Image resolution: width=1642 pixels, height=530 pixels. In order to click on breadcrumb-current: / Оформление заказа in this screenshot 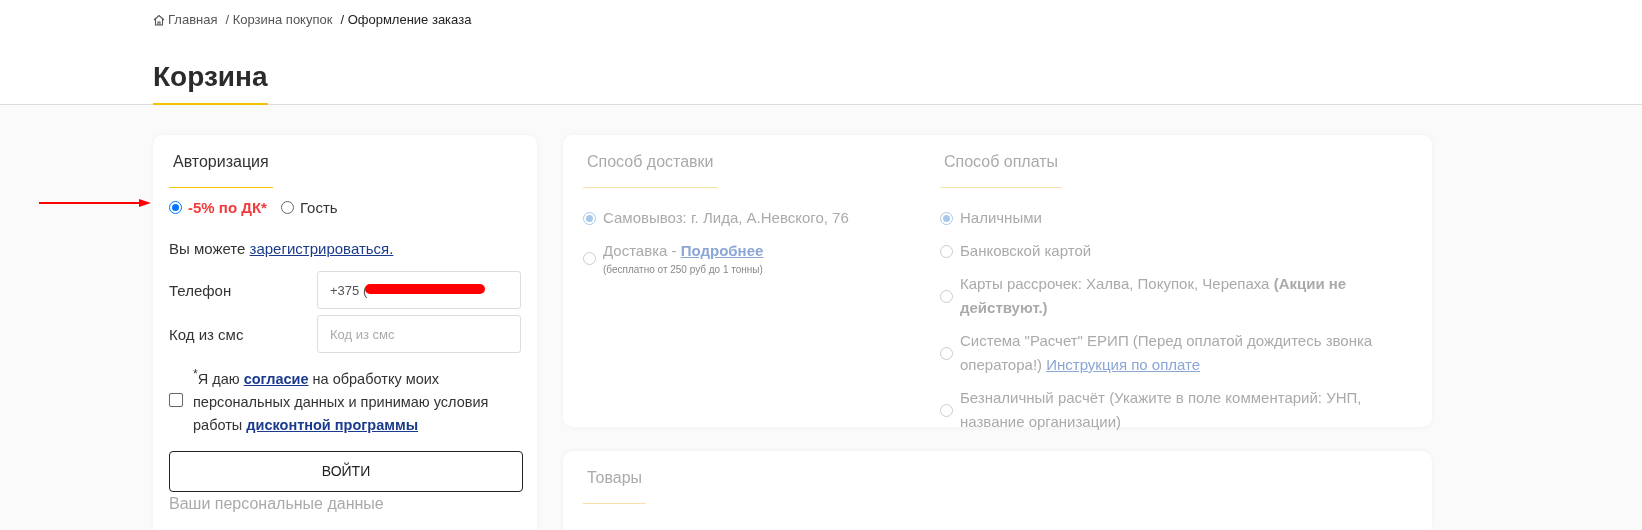, I will do `click(406, 19)`.